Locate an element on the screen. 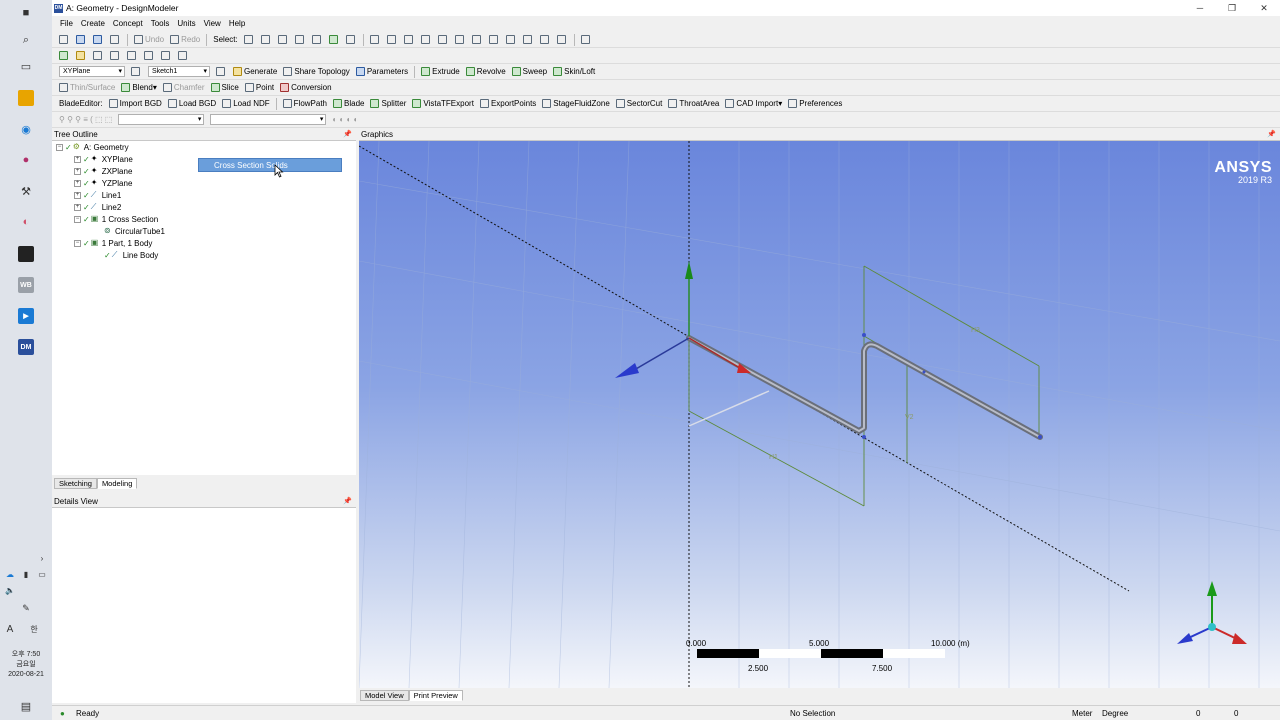  file-explorer-icon is located at coordinates (26, 98).